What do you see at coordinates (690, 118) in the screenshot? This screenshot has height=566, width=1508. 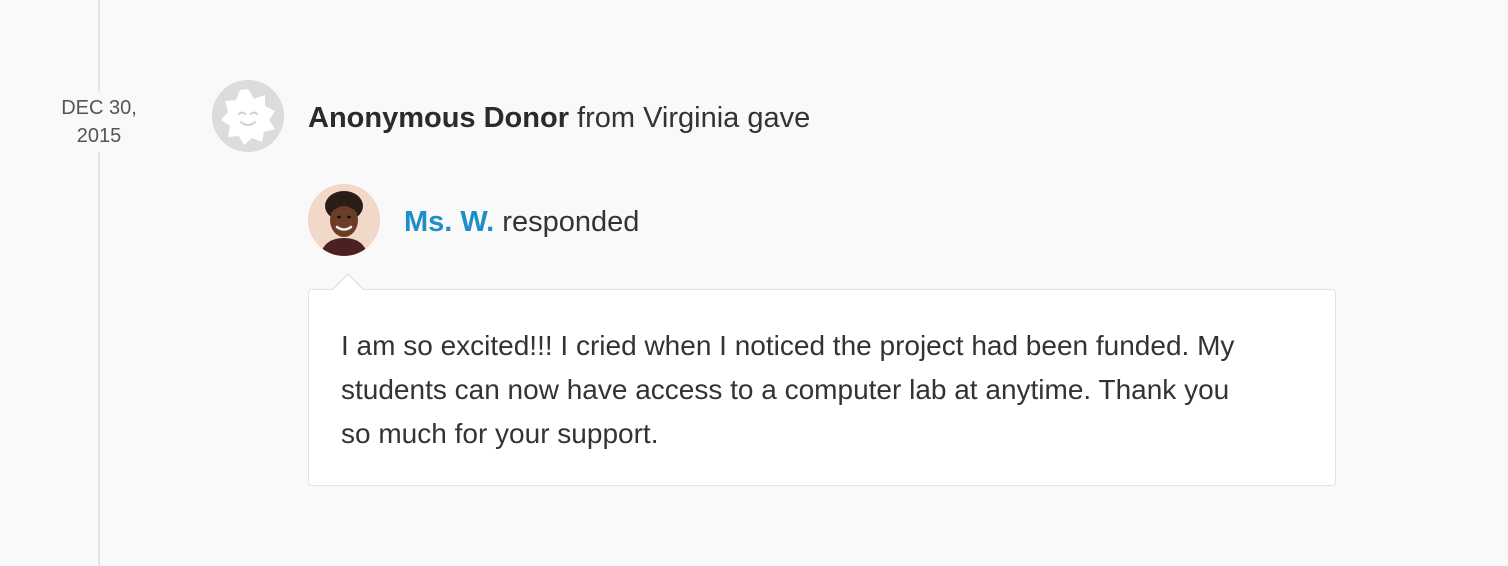 I see `donor-detail: from Virginia gave` at bounding box center [690, 118].